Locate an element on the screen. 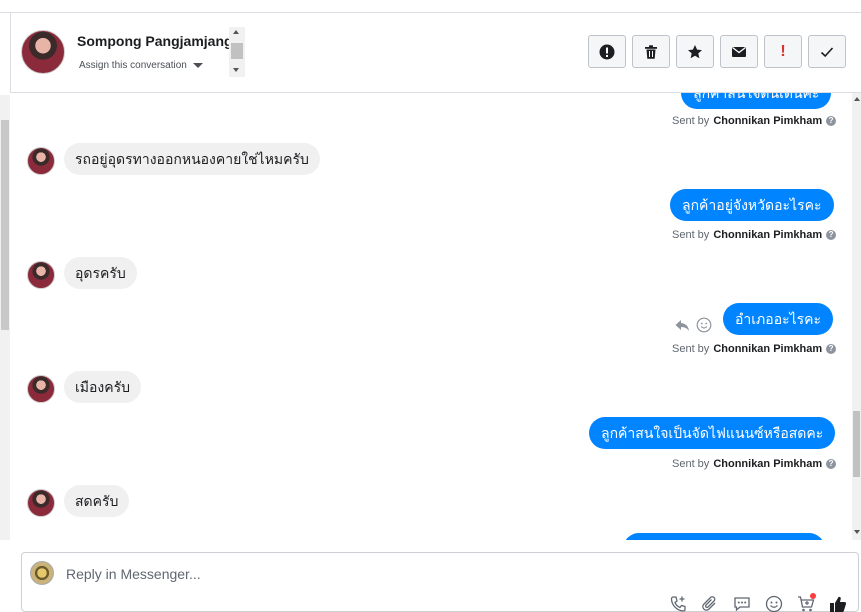 This screenshot has height=612, width=861. mark-done-button is located at coordinates (827, 51).